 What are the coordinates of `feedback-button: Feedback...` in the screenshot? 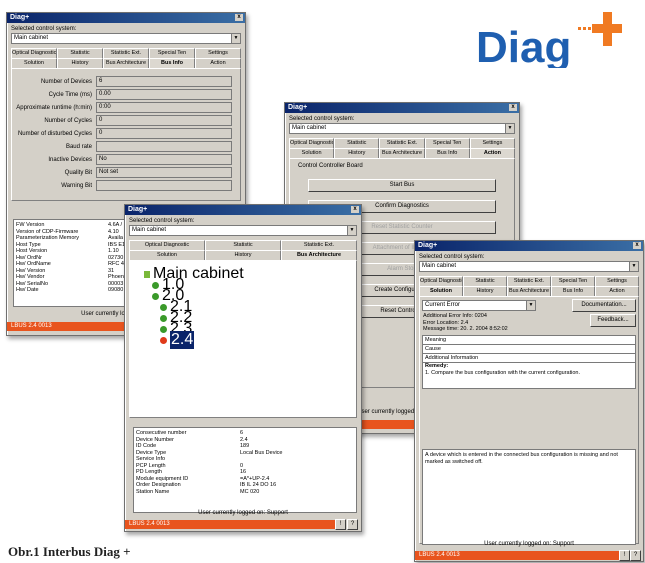 It's located at (613, 320).